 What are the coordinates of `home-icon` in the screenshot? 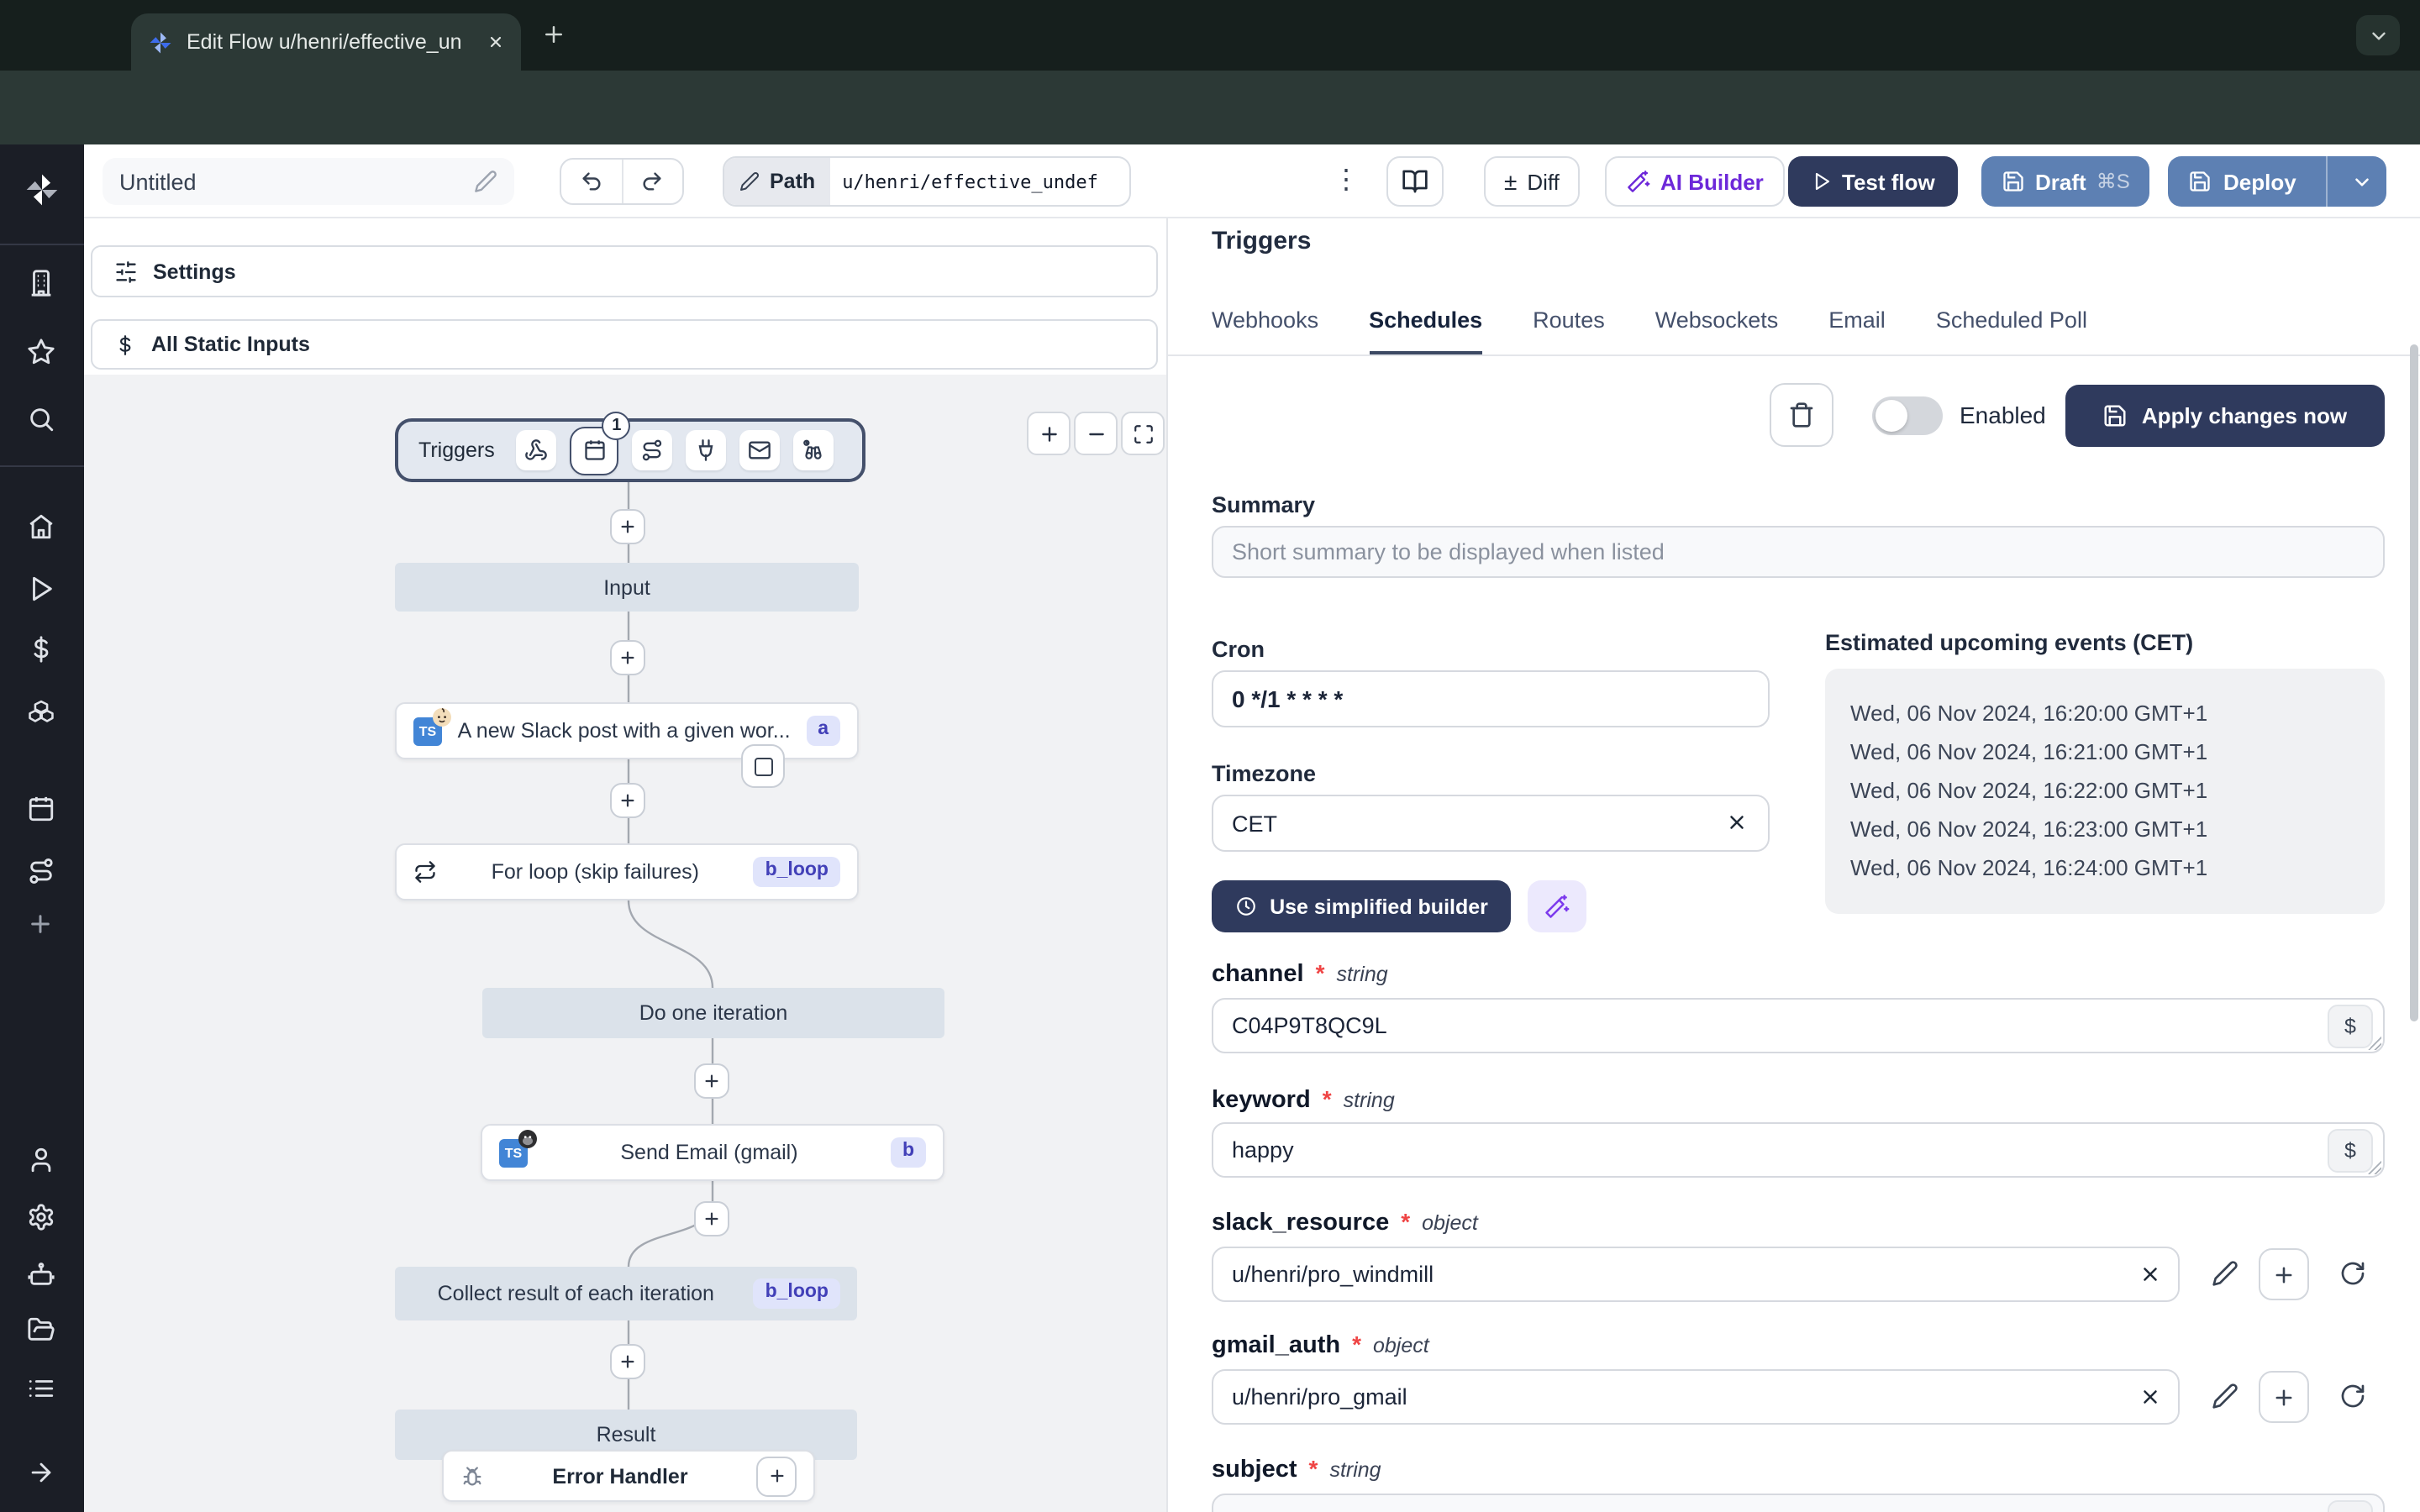 It's located at (41, 526).